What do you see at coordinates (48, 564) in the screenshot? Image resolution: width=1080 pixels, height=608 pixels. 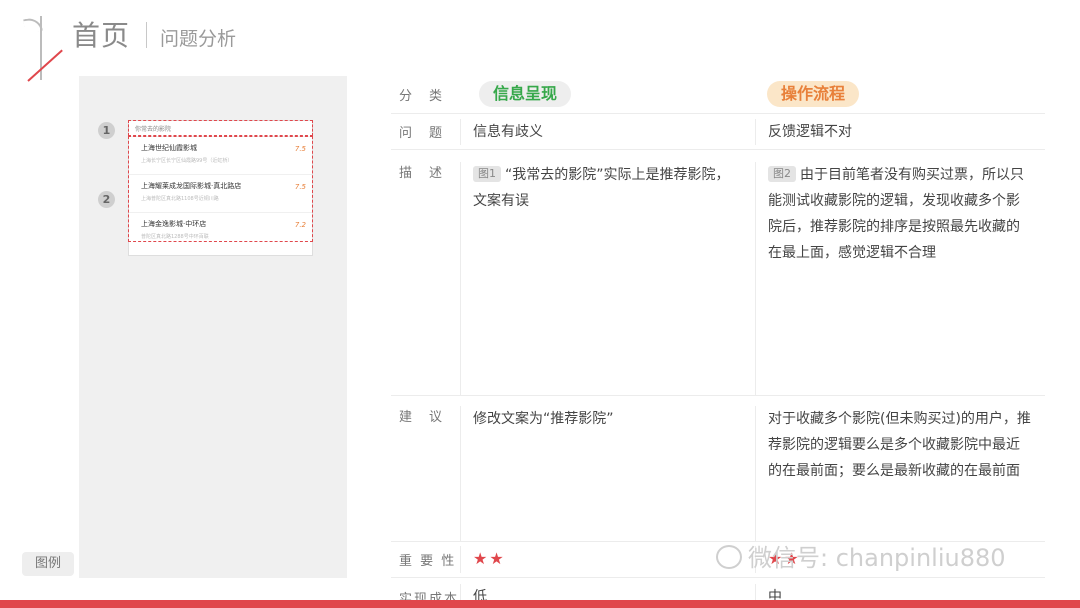 I see `legend-label: 图例` at bounding box center [48, 564].